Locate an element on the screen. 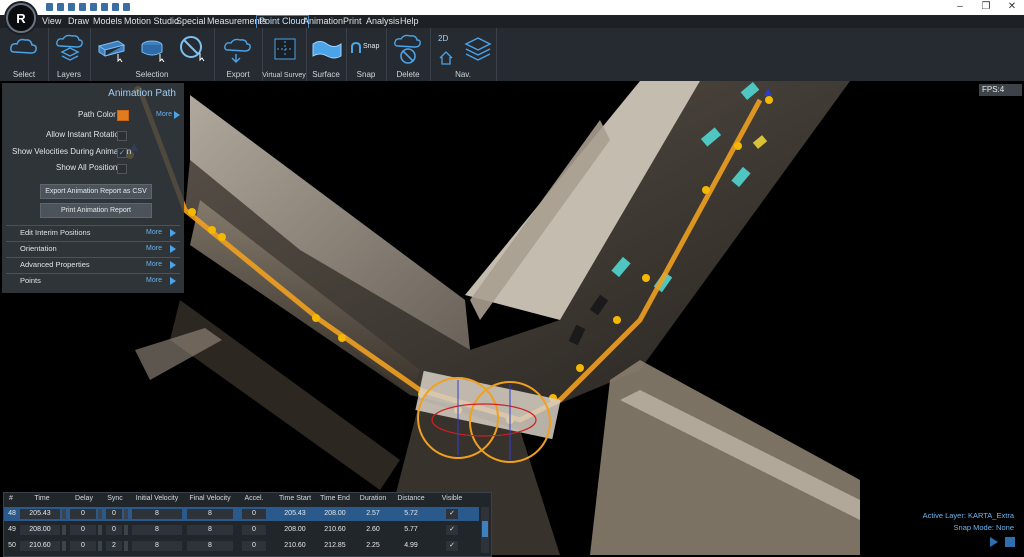  col-header-sync: Sync is located at coordinates (115, 498).